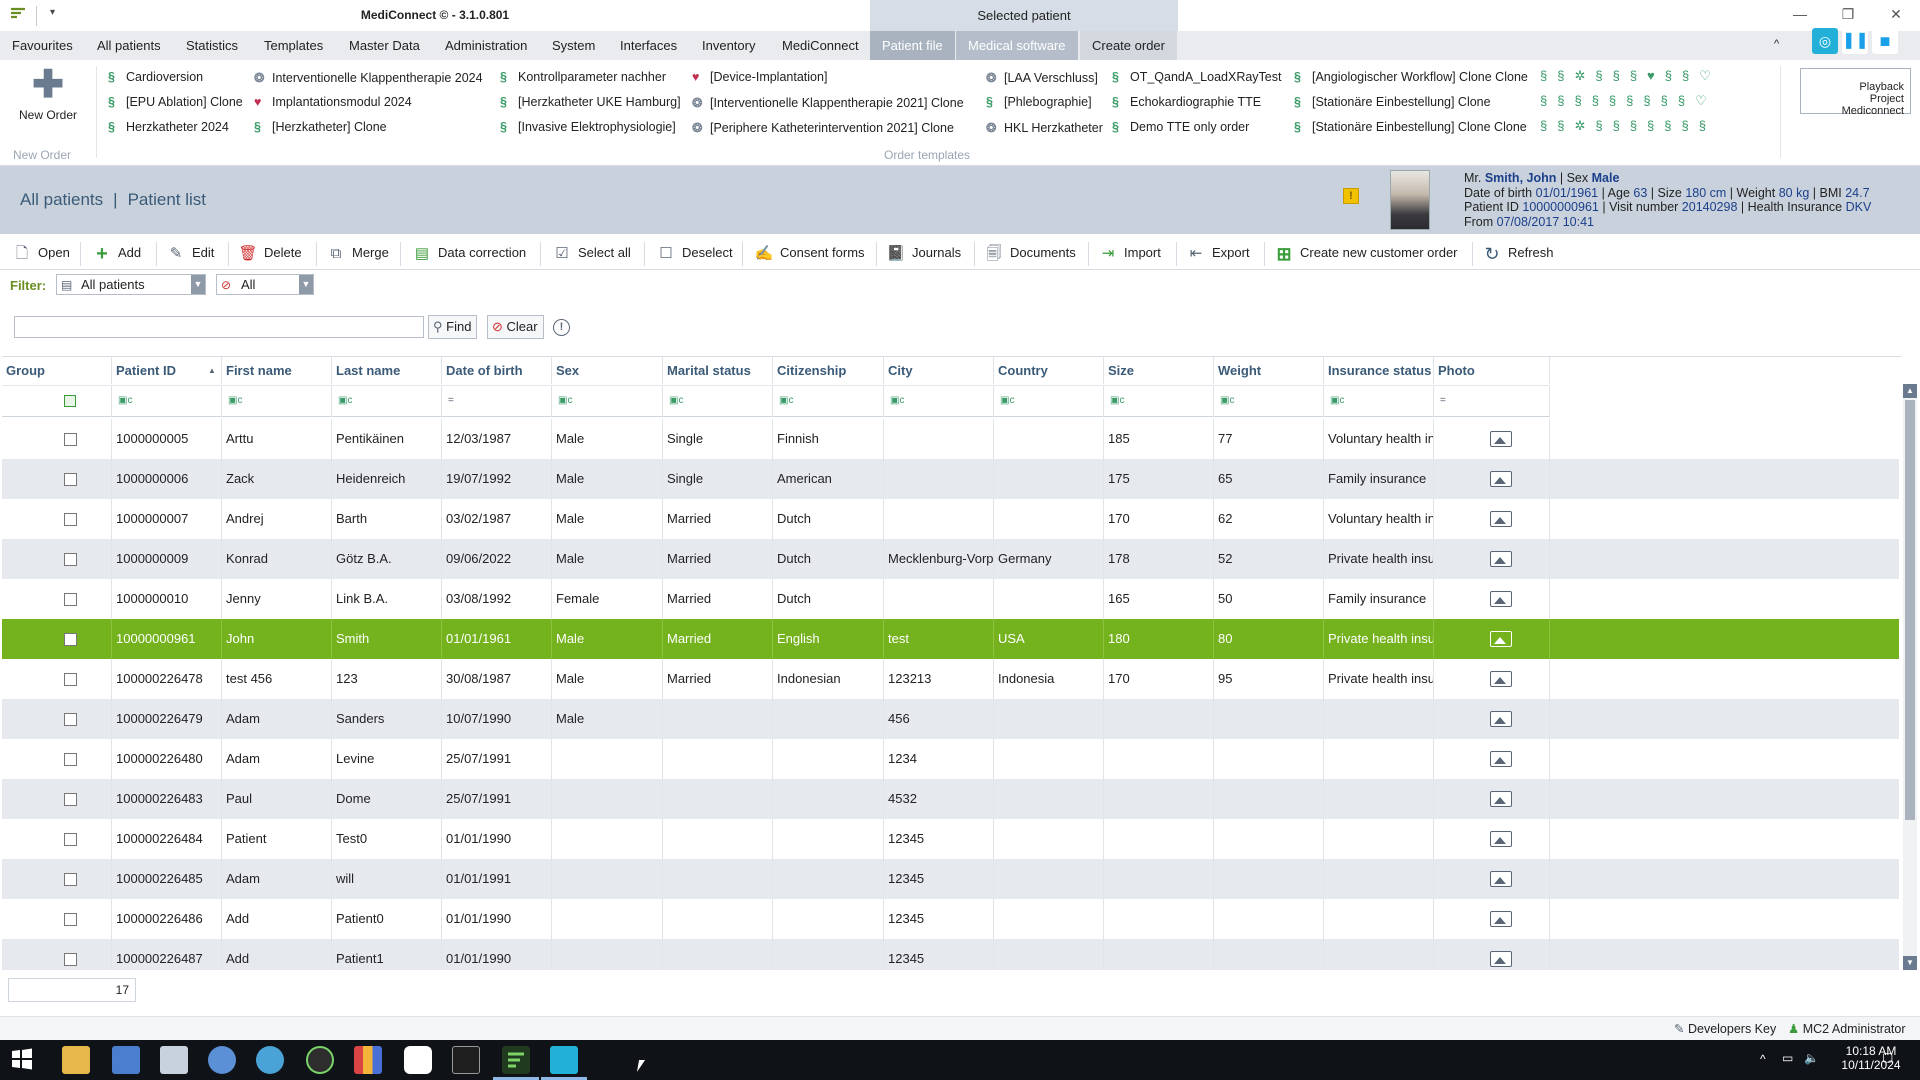 This screenshot has height=1080, width=1920. What do you see at coordinates (950, 839) in the screenshot?
I see `table-row: 100000226484 Patient Test0 01/01/1990 12345` at bounding box center [950, 839].